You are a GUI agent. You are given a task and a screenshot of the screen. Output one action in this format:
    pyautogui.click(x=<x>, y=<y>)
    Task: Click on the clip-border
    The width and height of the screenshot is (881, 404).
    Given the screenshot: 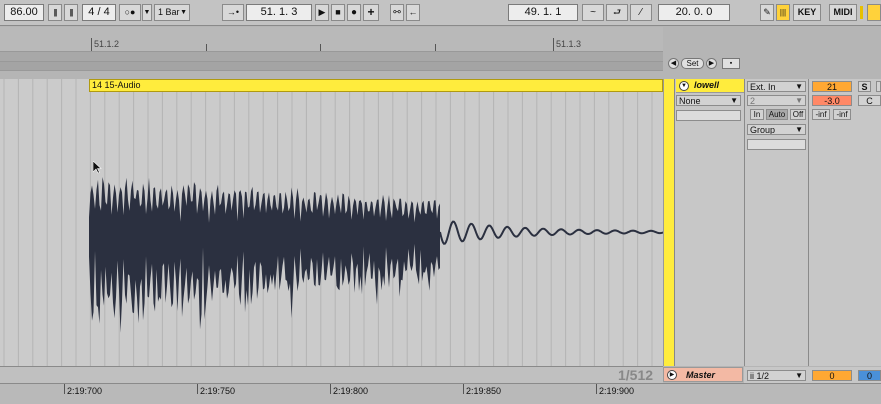 What is the action you would take?
    pyautogui.click(x=669, y=222)
    